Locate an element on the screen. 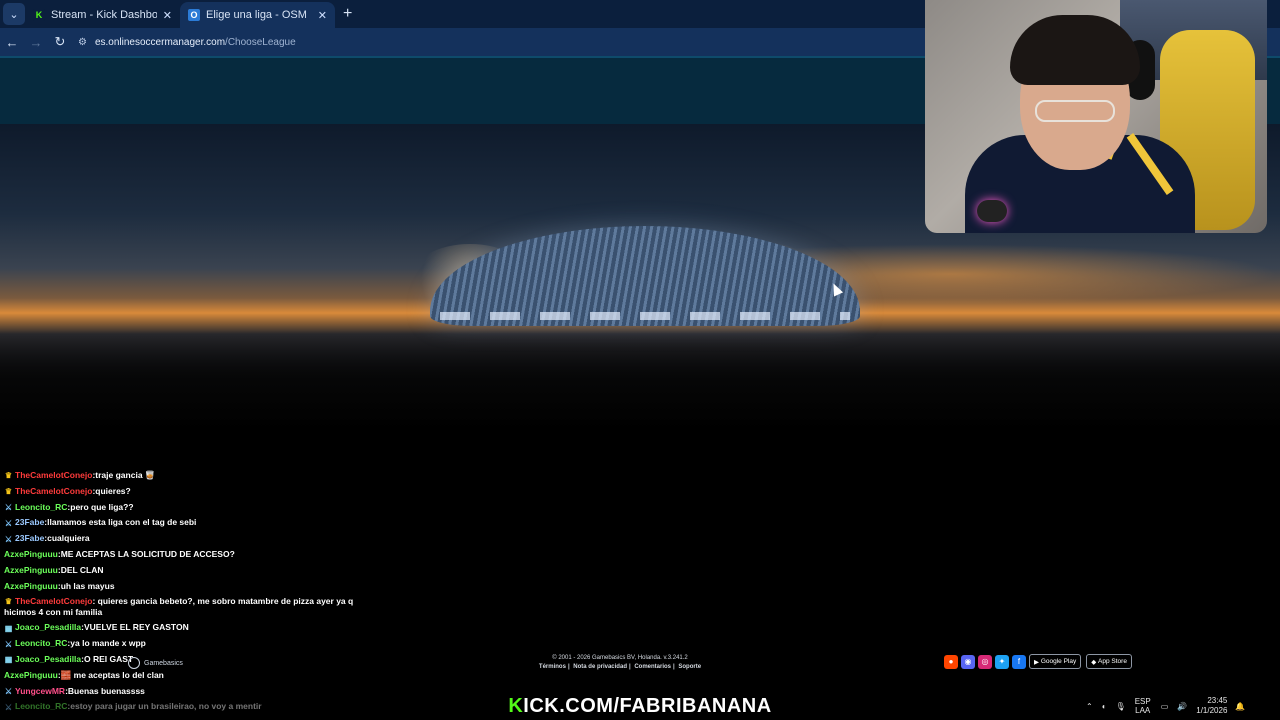 The width and height of the screenshot is (1280, 720). google-play-badge: ▶ Google Play is located at coordinates (1055, 661).